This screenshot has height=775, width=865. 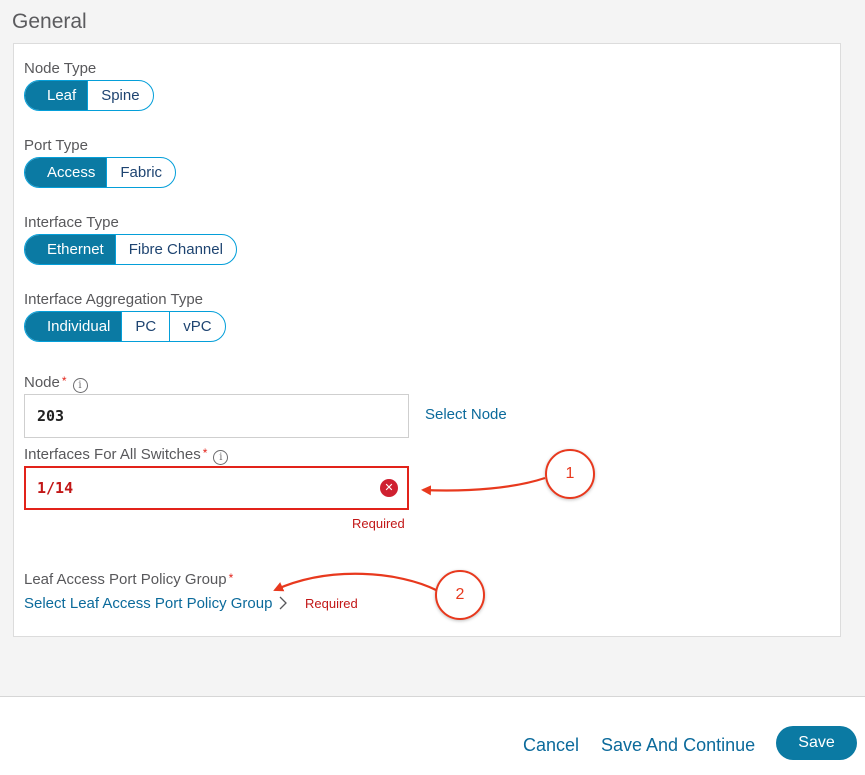 I want to click on port-type-fabric: Fabric, so click(x=140, y=172).